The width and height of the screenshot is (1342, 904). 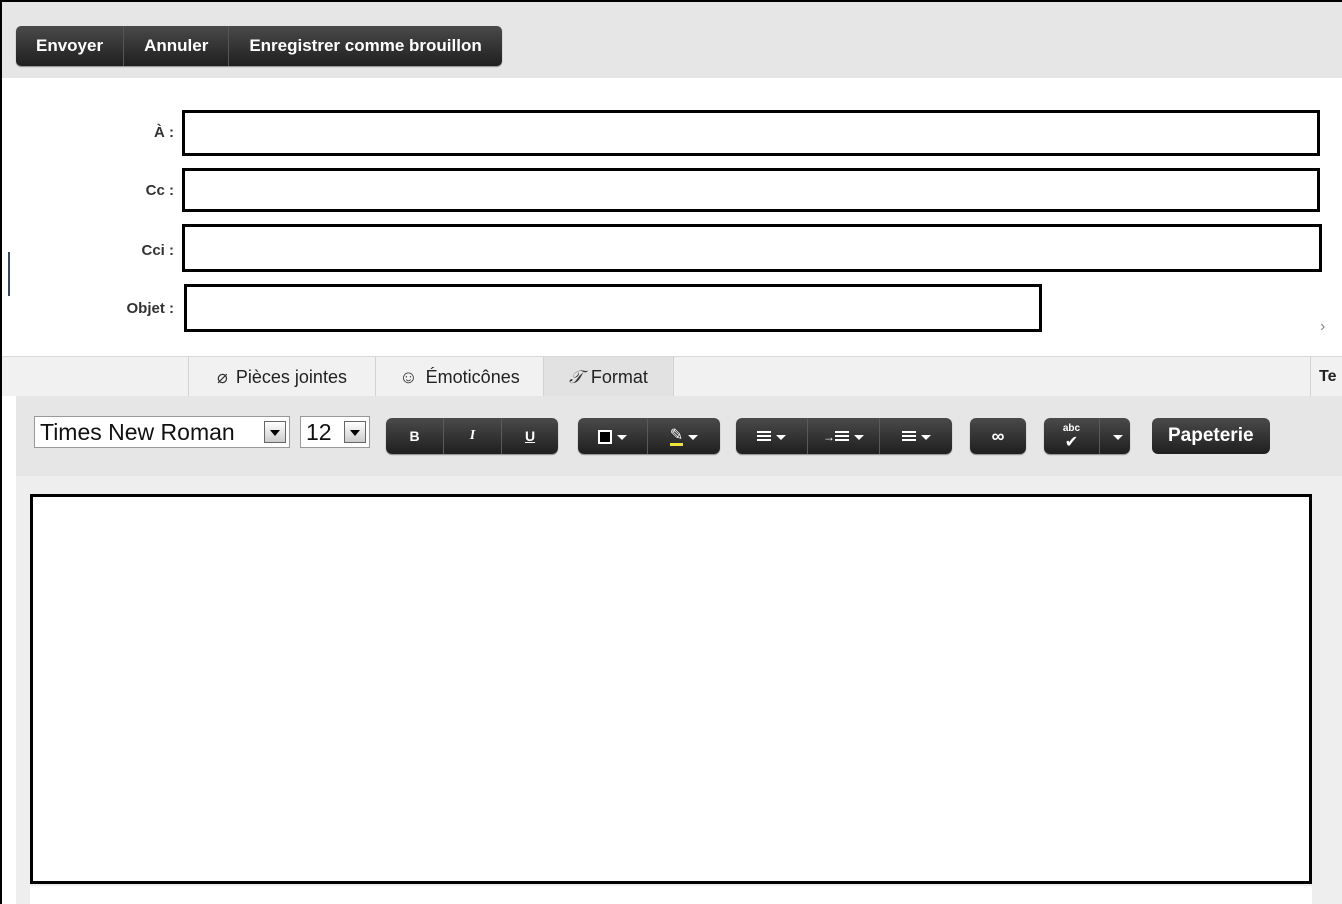 I want to click on font-family-value: Times New Roman, so click(x=137, y=432).